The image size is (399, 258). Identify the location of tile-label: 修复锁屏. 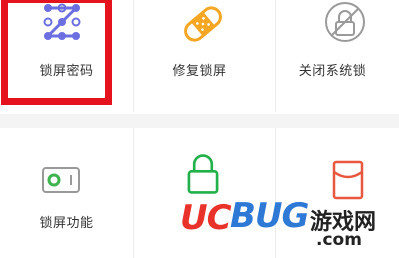
(199, 71).